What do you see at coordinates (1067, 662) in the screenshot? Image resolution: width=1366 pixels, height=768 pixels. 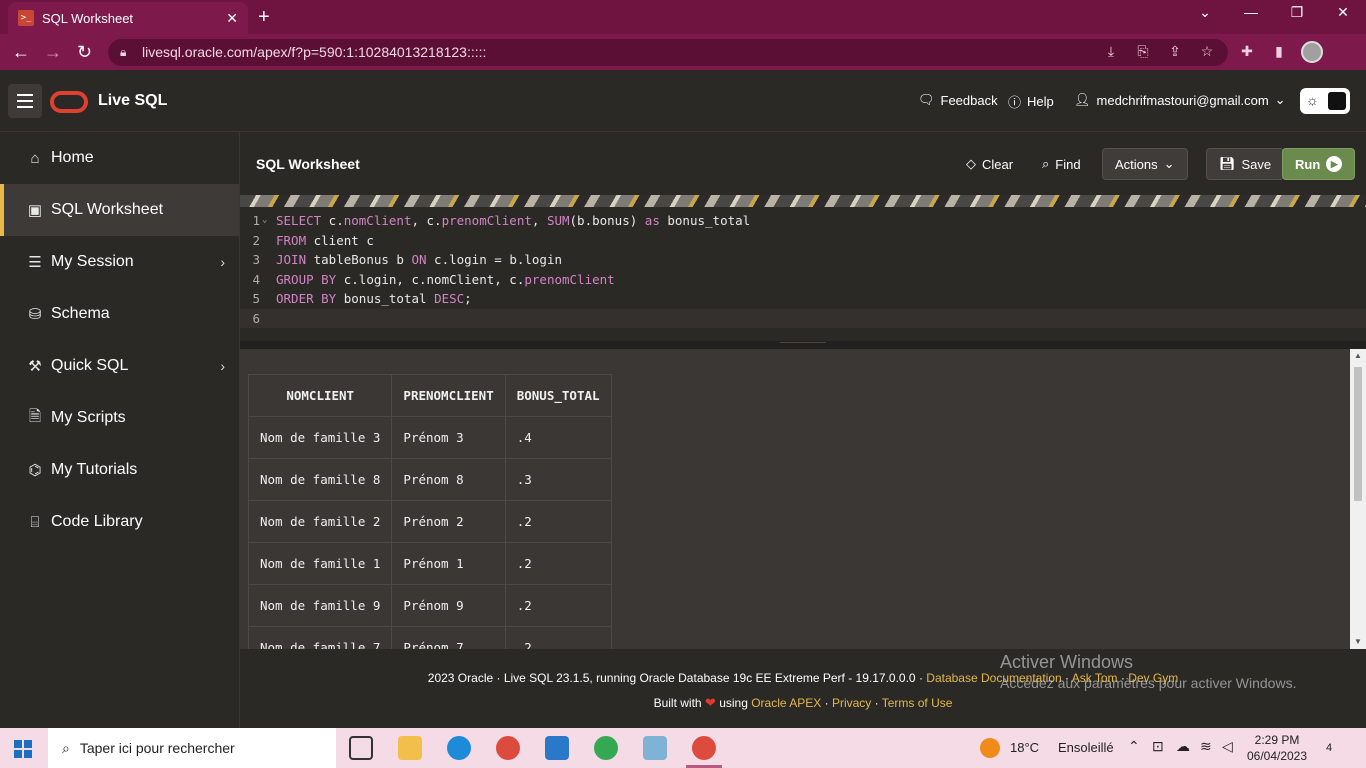 I see `watermark-title: Activer Windows` at bounding box center [1067, 662].